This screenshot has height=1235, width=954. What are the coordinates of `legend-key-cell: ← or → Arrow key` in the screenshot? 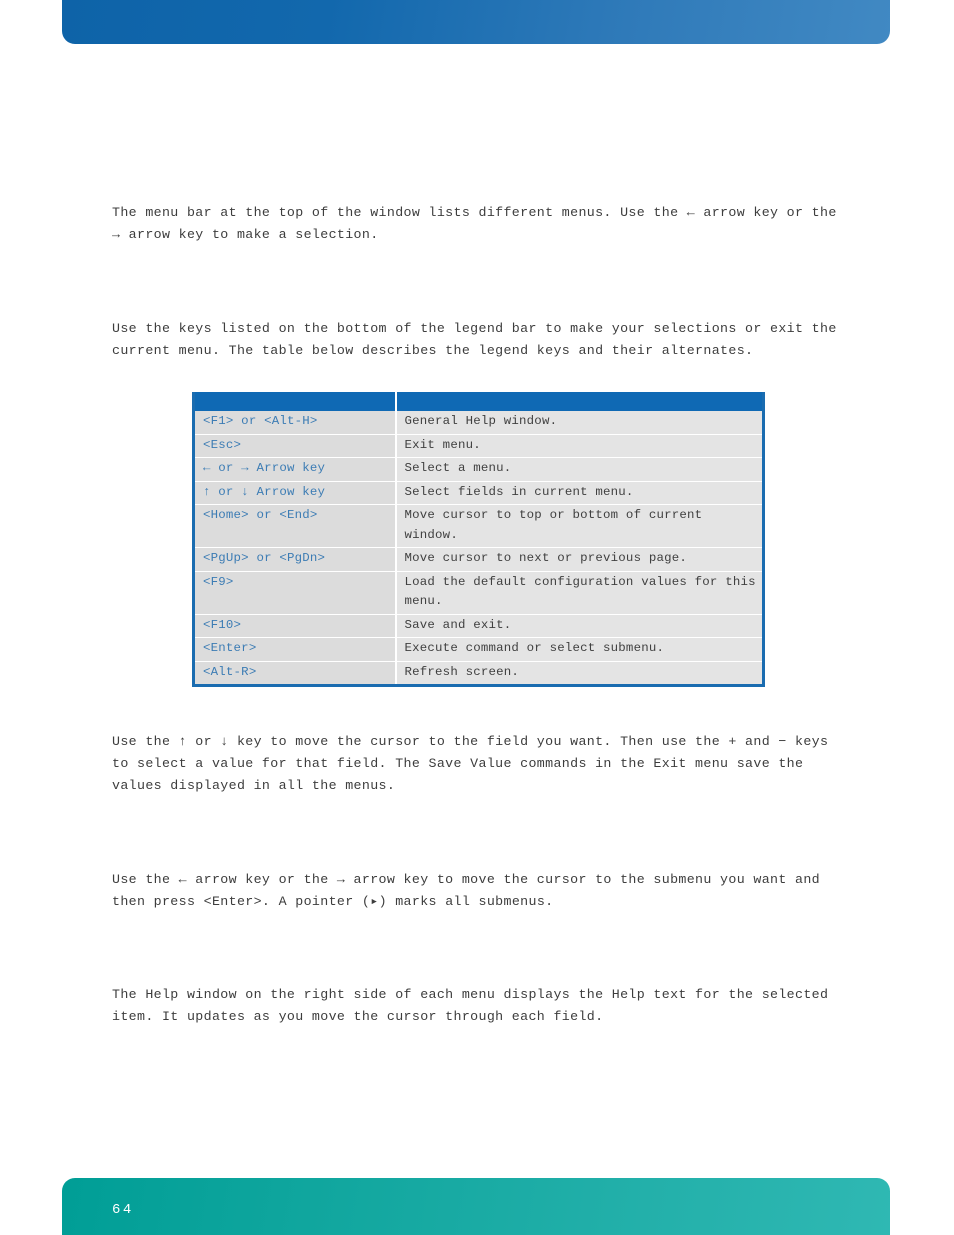 It's located at (295, 469).